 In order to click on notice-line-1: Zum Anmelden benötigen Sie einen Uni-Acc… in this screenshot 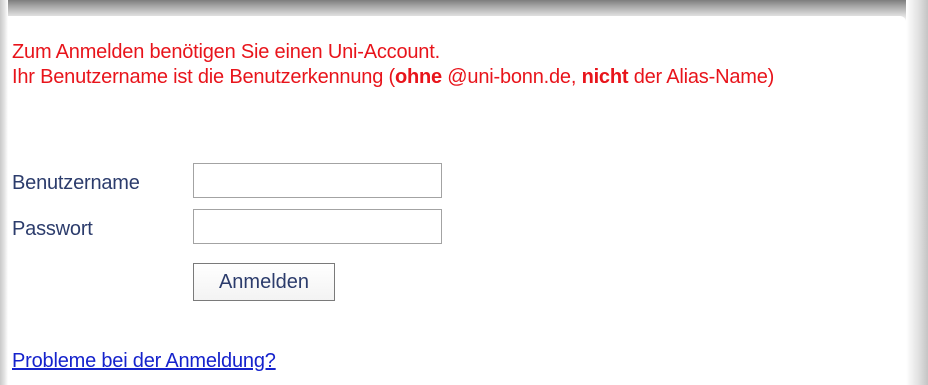, I will do `click(226, 52)`.